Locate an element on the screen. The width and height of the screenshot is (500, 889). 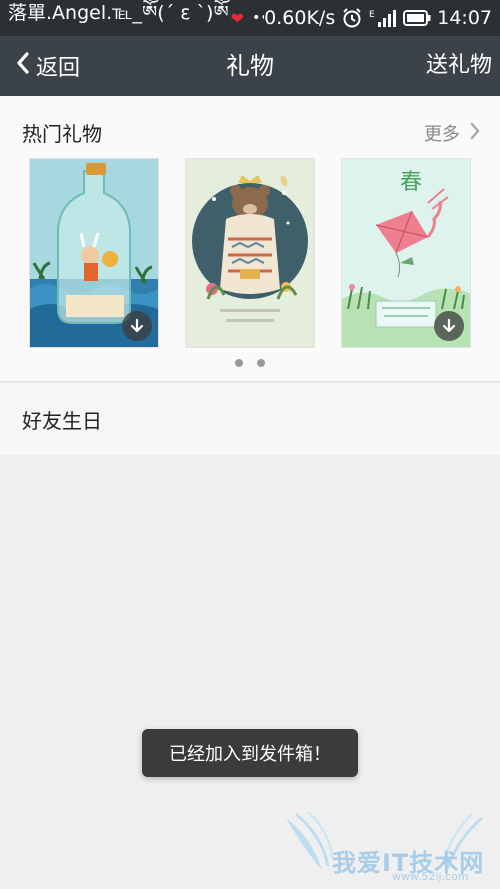
send-gift-button: 送礼物 is located at coordinates (459, 66).